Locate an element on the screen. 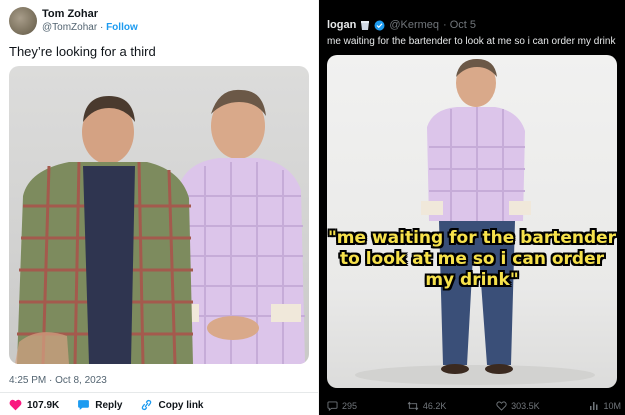 The height and width of the screenshot is (415, 625). divider is located at coordinates (159, 392).